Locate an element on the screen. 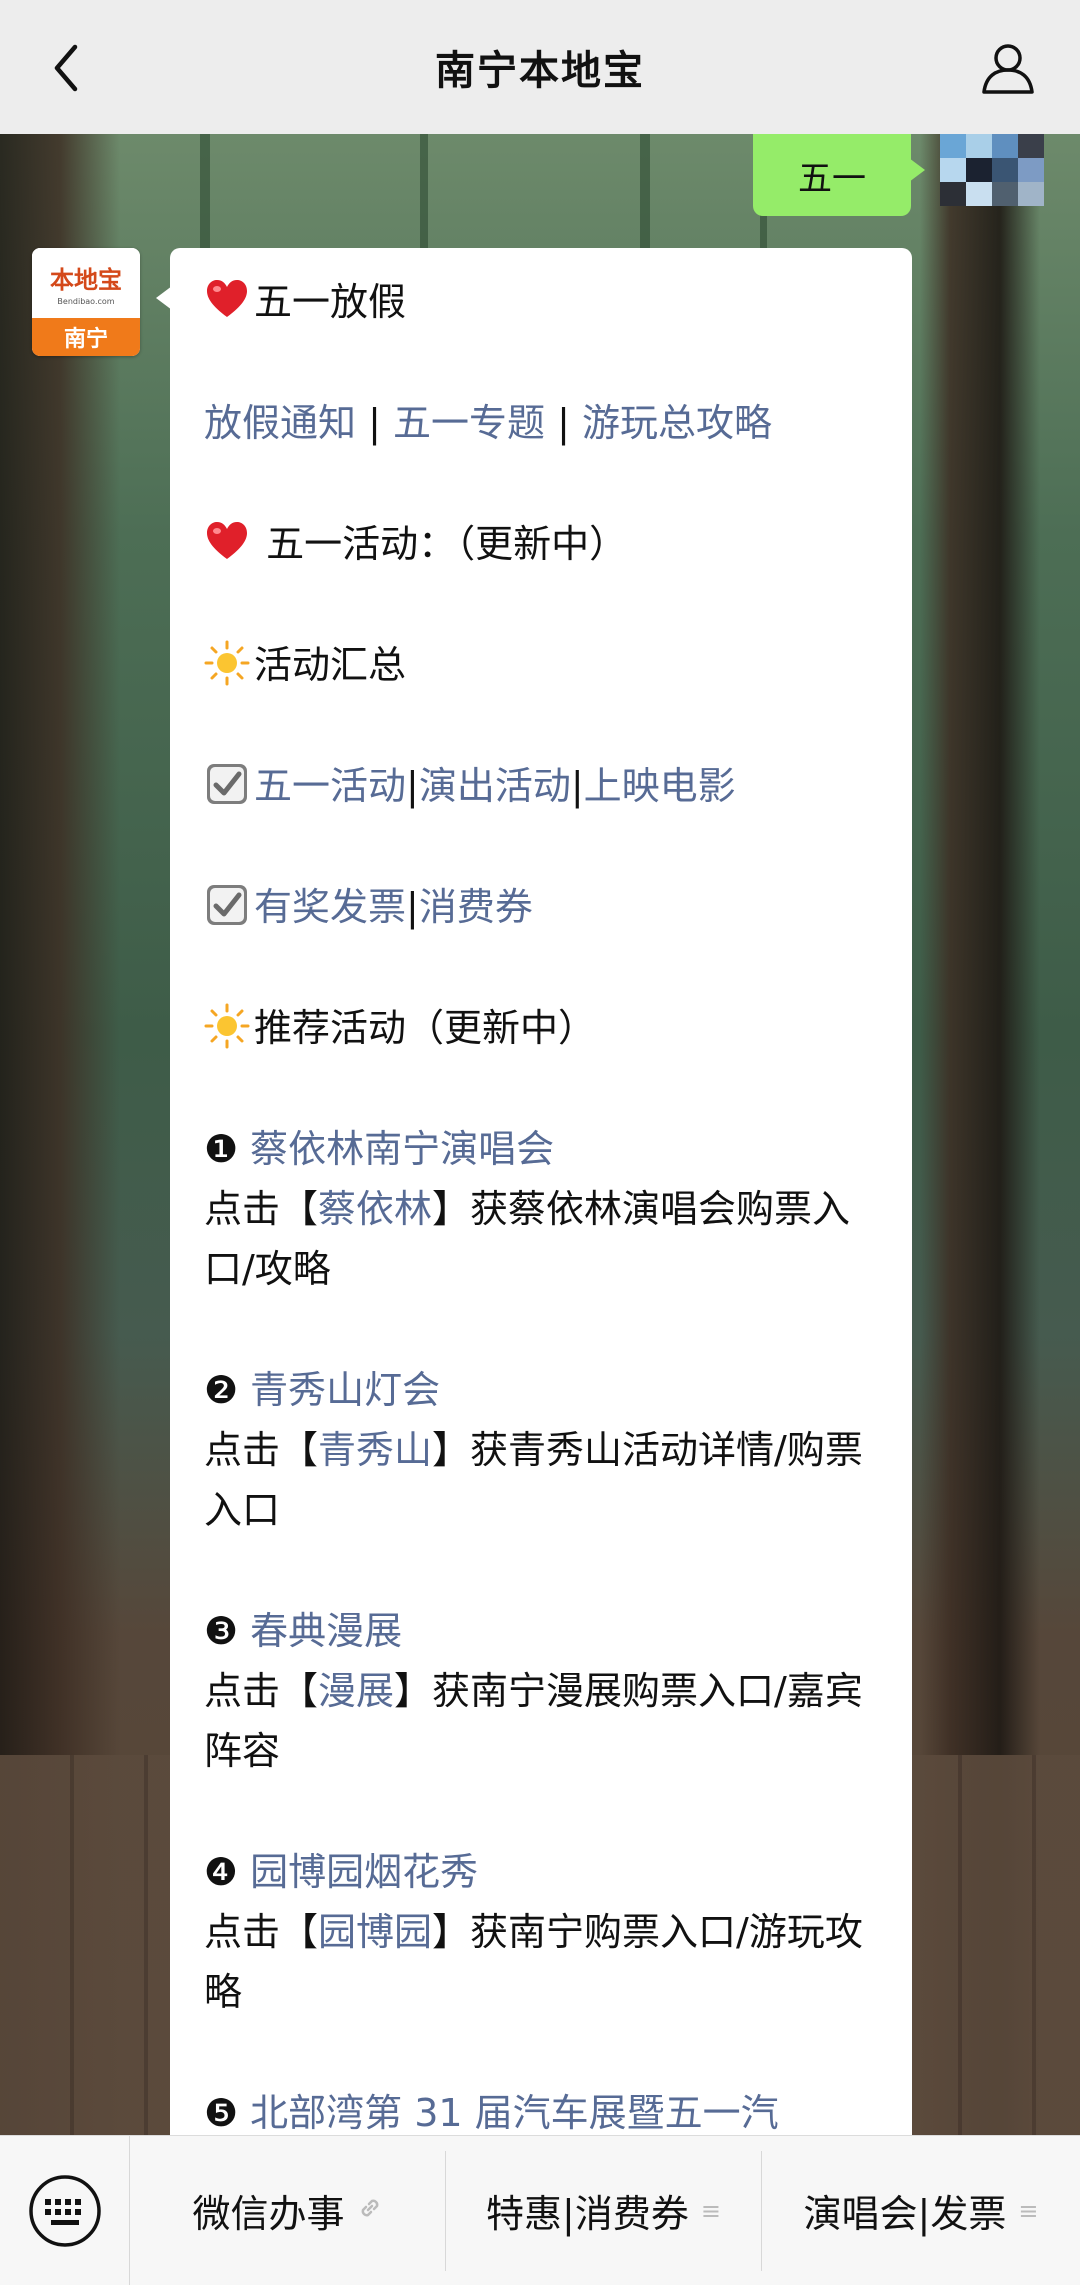  link-icon is located at coordinates (370, 2211).